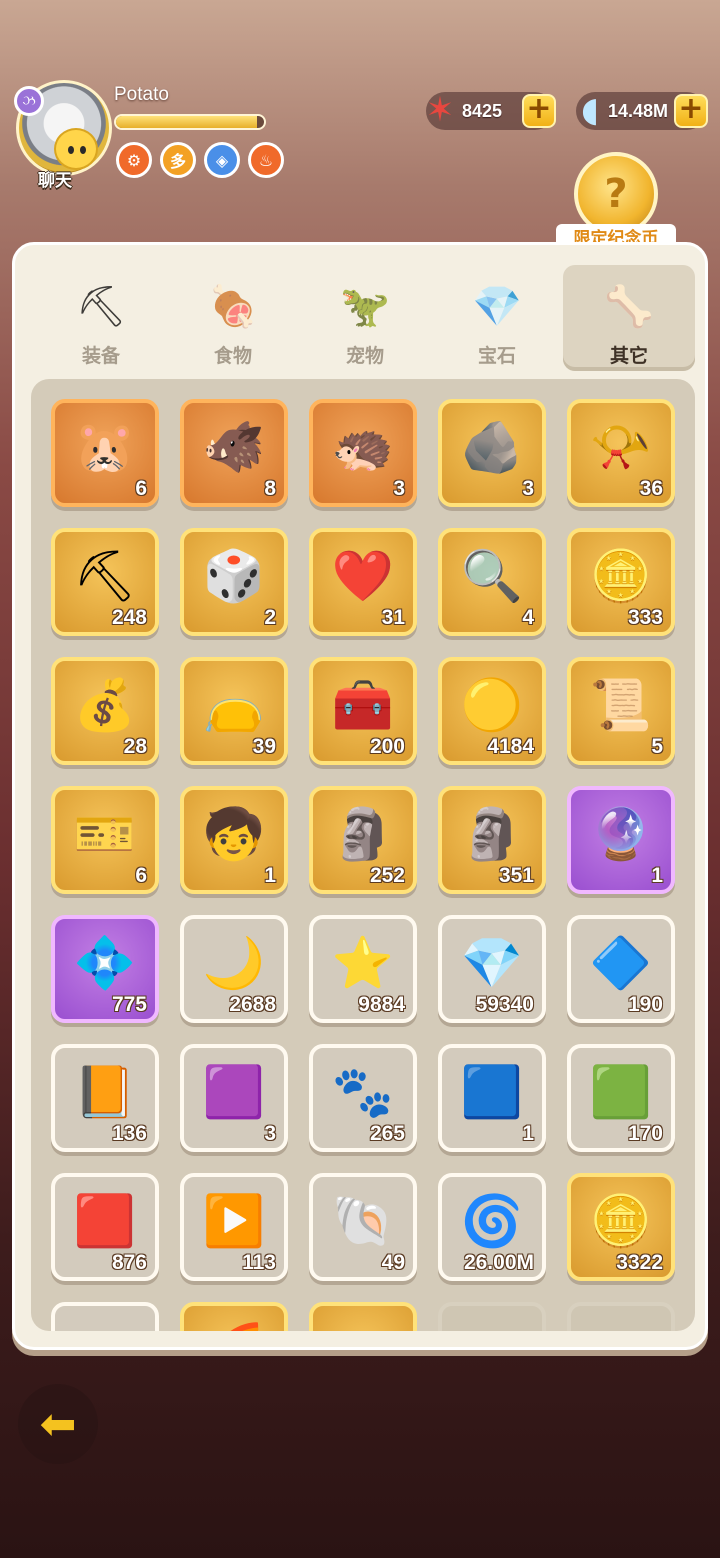 The height and width of the screenshot is (1558, 720). Describe the element at coordinates (69, 159) in the screenshot. I see `chat-button: 聊天` at that location.